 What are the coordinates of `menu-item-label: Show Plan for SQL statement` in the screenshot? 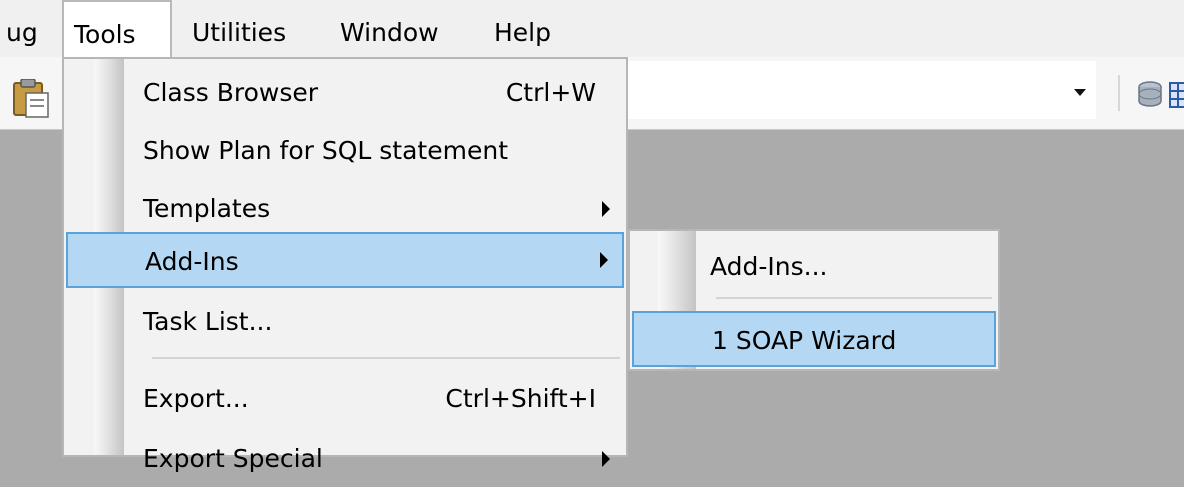 It's located at (325, 150).